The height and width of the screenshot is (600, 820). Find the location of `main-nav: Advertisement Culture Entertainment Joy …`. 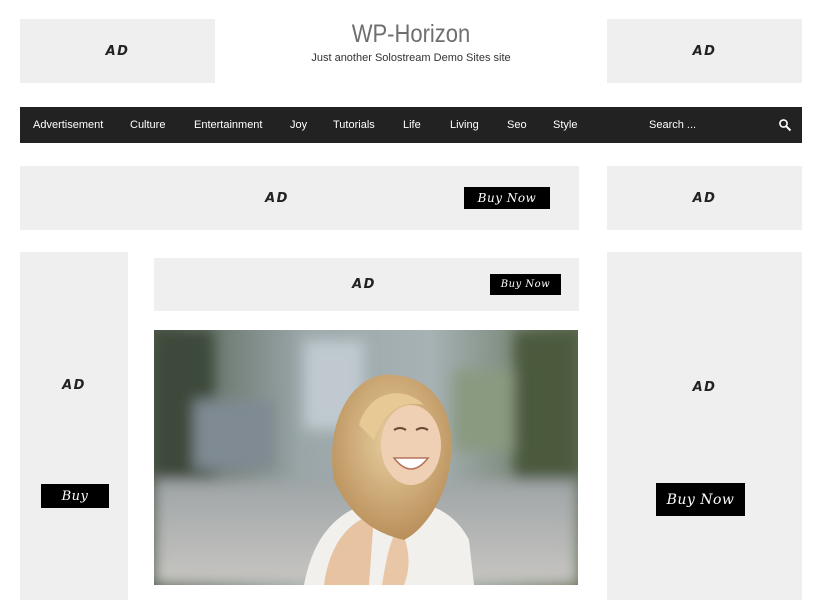

main-nav: Advertisement Culture Entertainment Joy … is located at coordinates (411, 125).